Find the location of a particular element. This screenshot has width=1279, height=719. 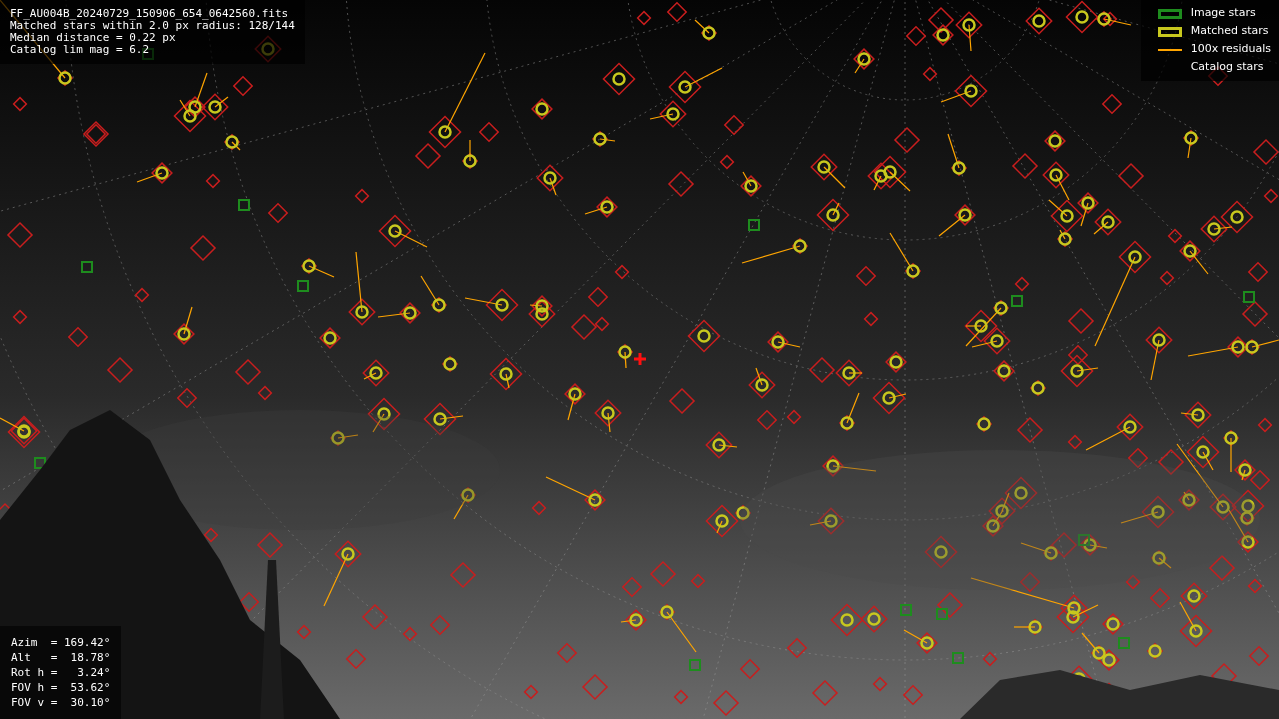

info-text: FF_AU004B_20240729_150906_654_0642560.fits is located at coordinates (150, 14).